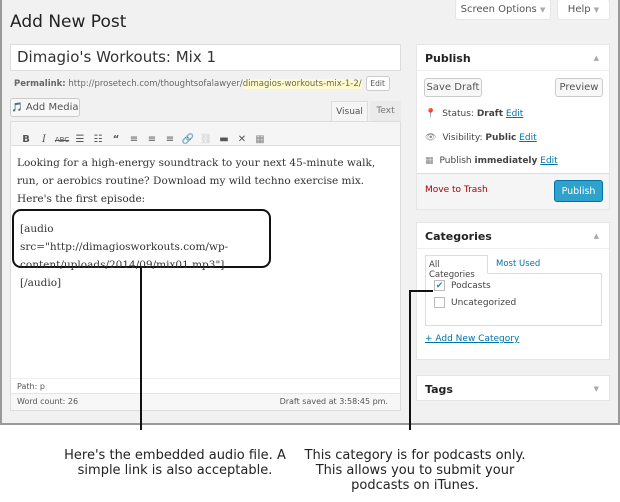  Describe the element at coordinates (596, 389) in the screenshot. I see `expand-arrow-icon: ▼` at that location.